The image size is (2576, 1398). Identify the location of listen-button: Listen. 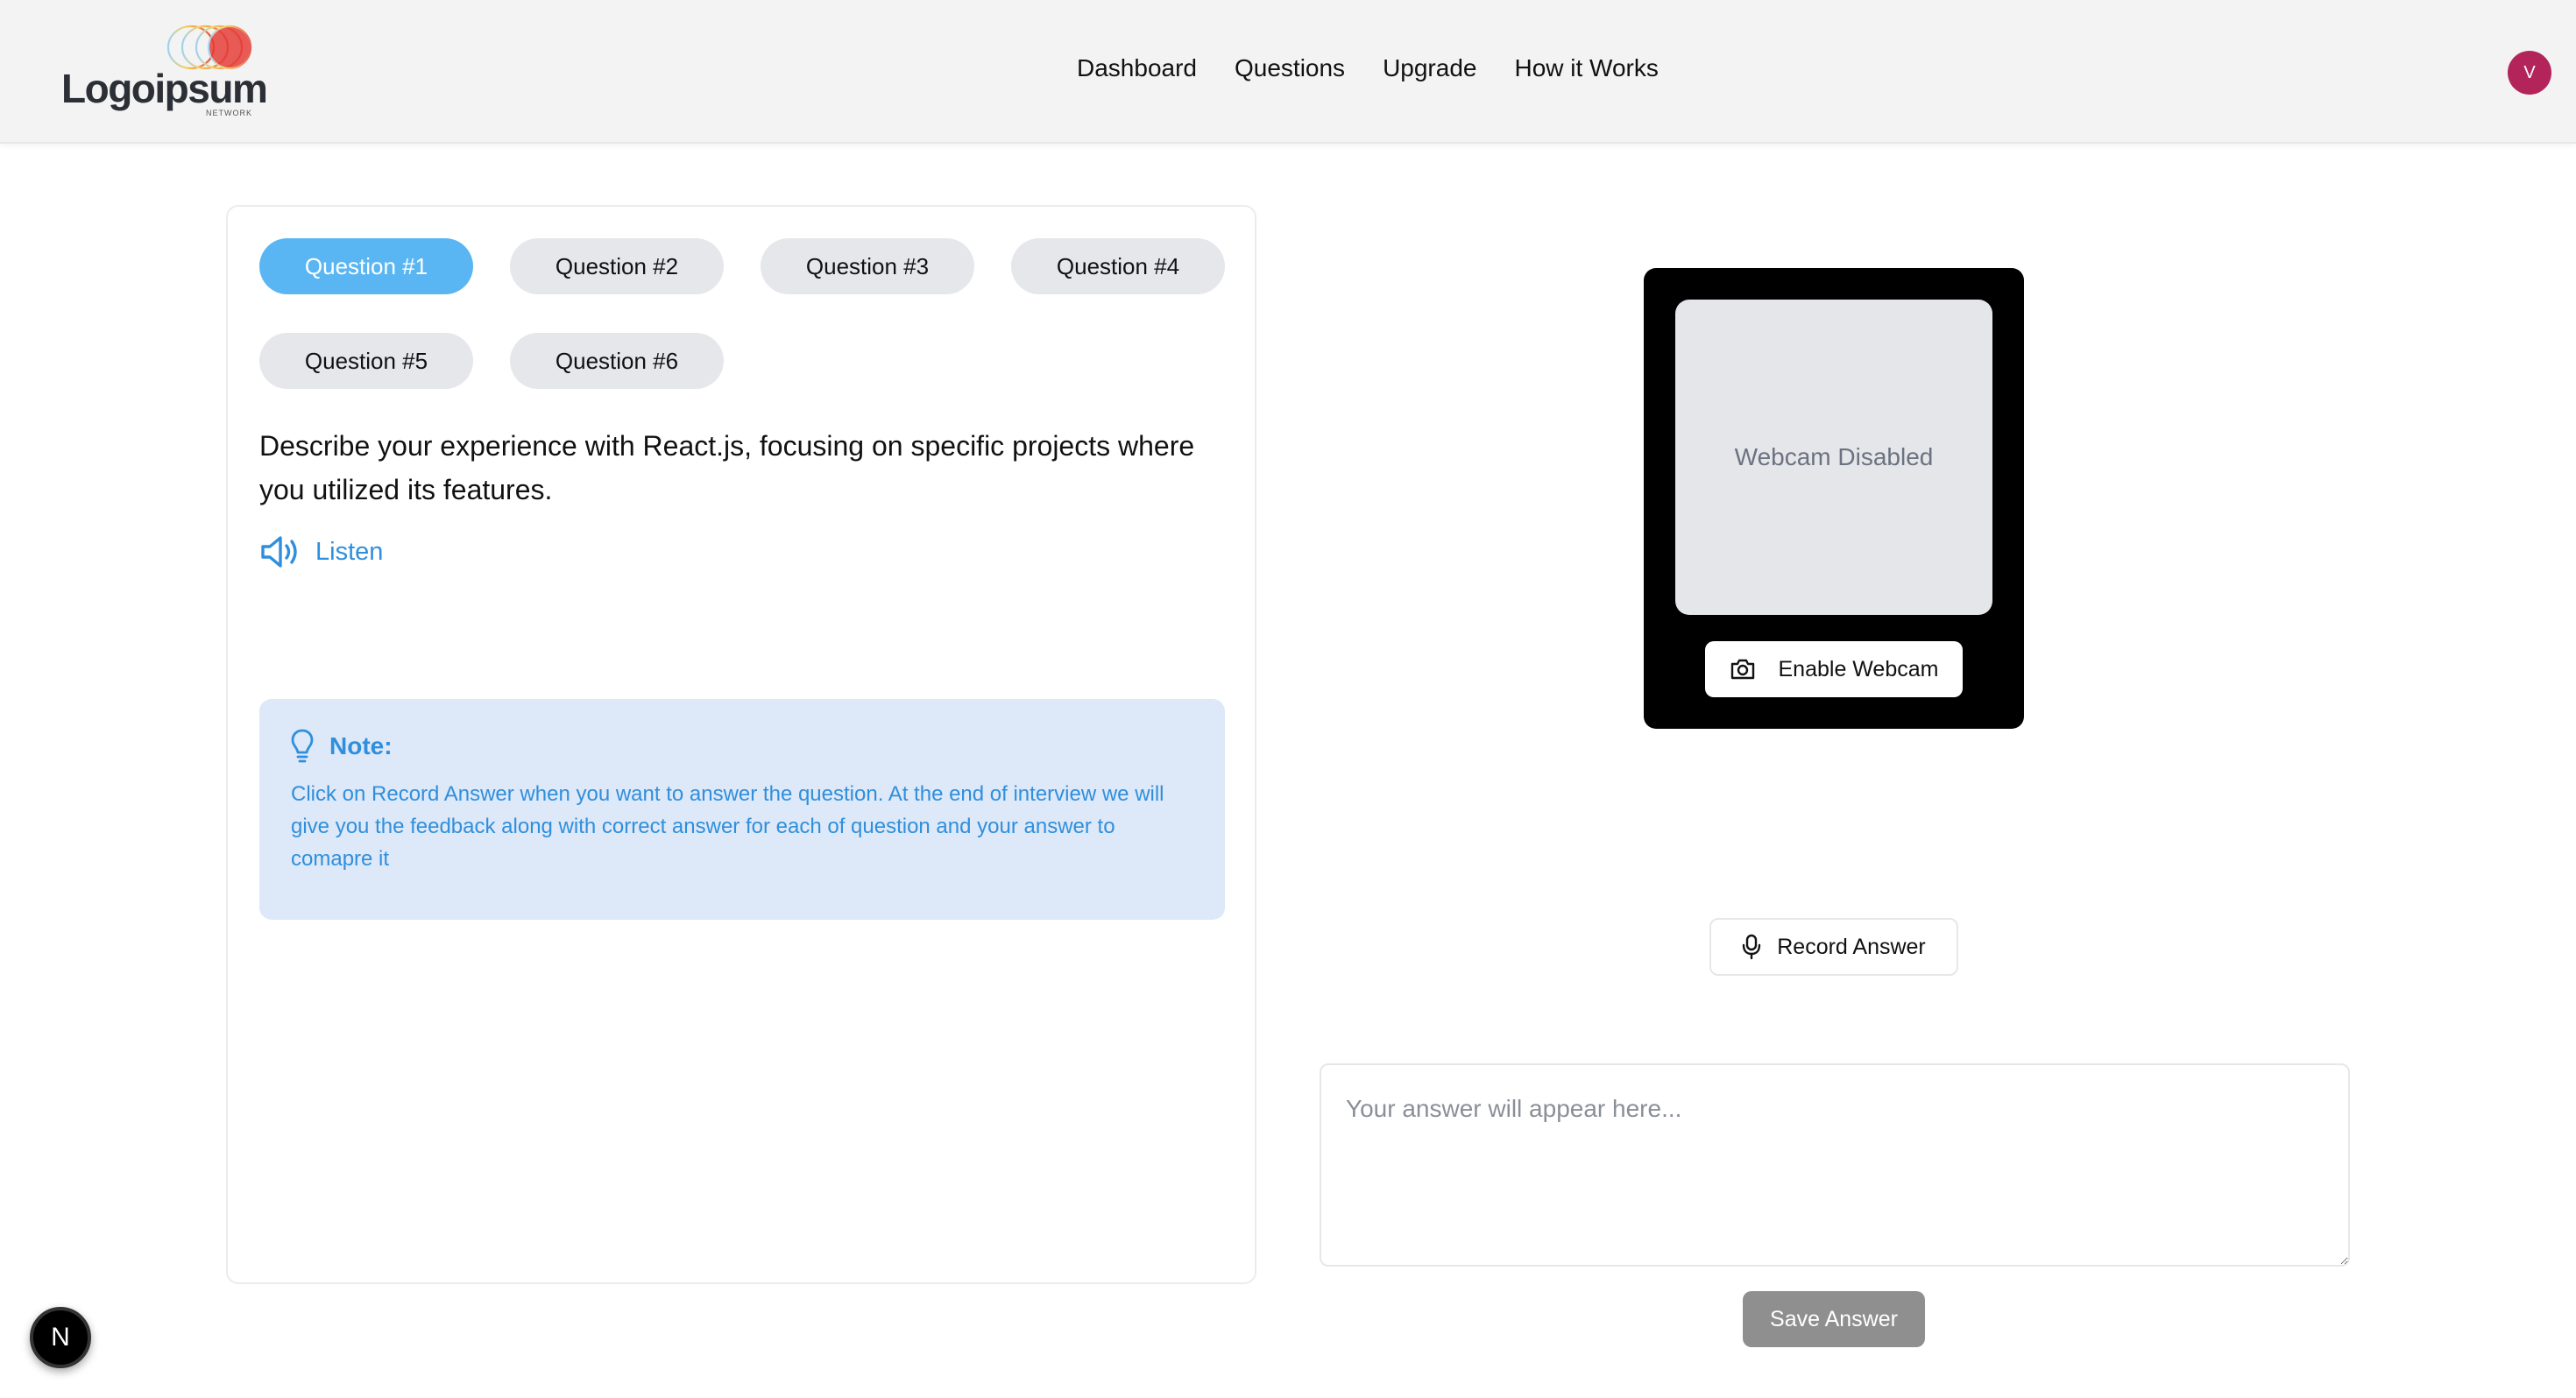
(321, 551).